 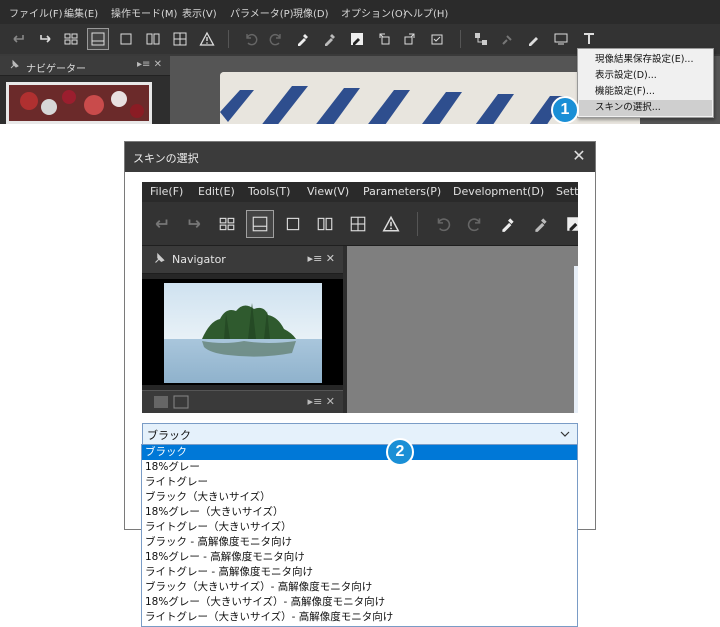 What do you see at coordinates (565, 110) in the screenshot?
I see `callout-badge-1: 1` at bounding box center [565, 110].